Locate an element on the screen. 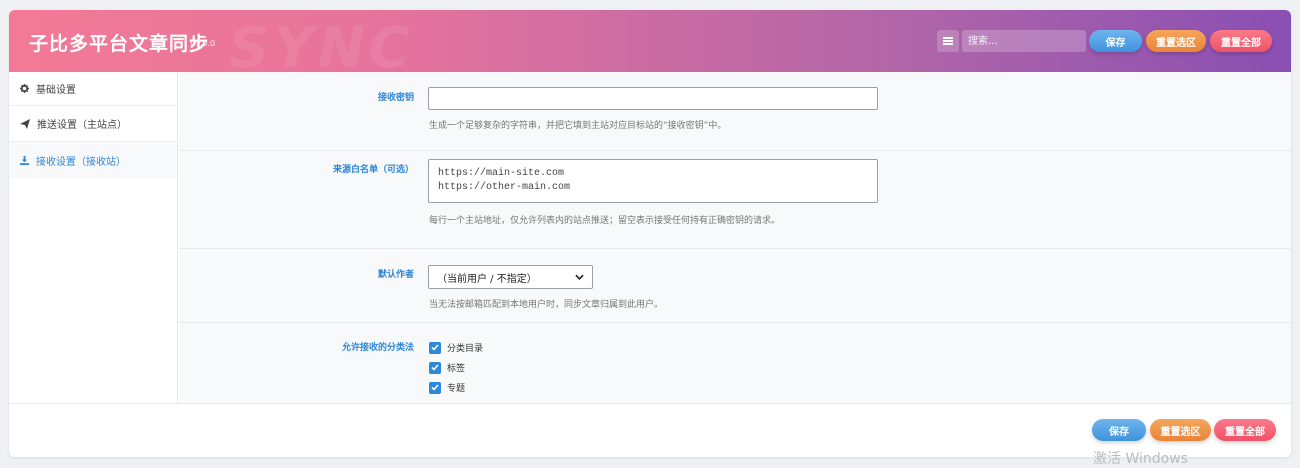 Image resolution: width=1300 pixels, height=468 pixels. taxonomies-label: 允许接收的分类法 is located at coordinates (377, 348).